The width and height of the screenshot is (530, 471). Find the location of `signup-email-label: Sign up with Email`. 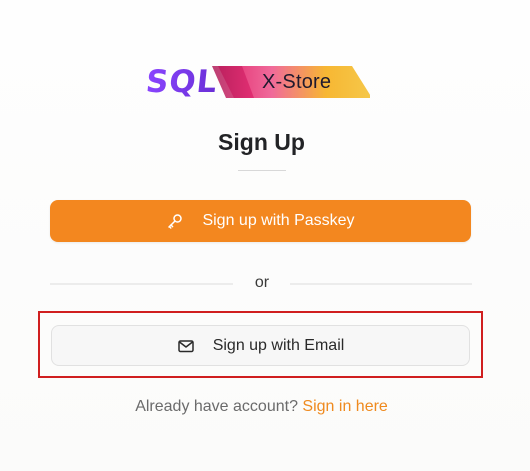

signup-email-label: Sign up with Email is located at coordinates (278, 345).